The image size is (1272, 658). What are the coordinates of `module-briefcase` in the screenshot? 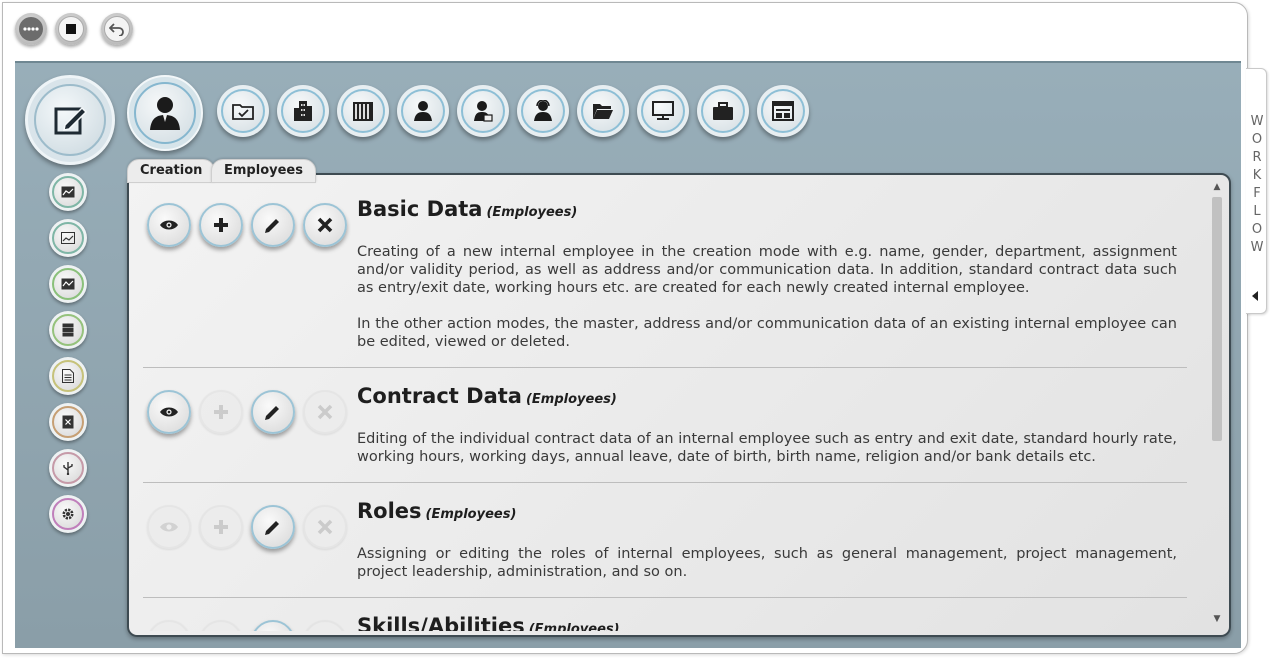 It's located at (723, 111).